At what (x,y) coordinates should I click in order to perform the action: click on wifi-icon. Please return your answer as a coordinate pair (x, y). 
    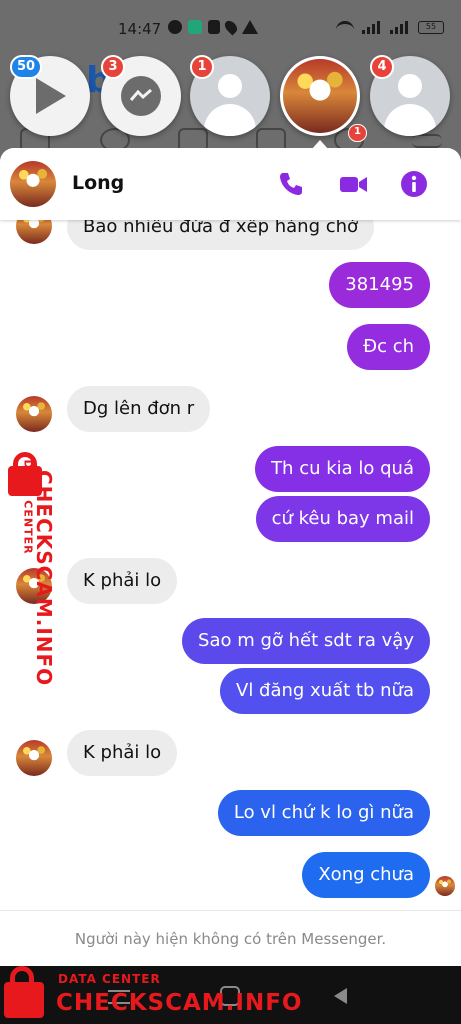
    Looking at the image, I should click on (345, 27).